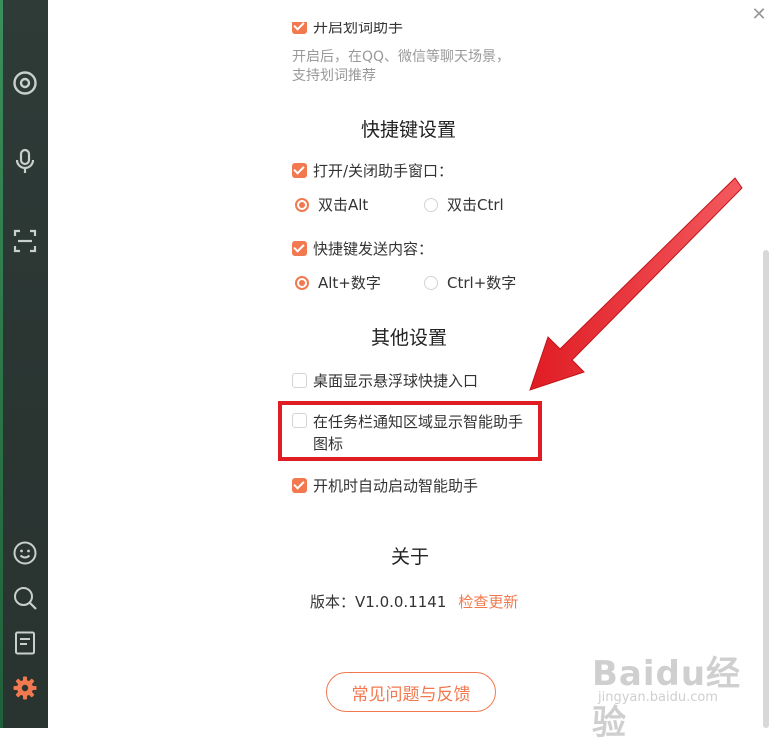 Image resolution: width=775 pixels, height=744 pixels. What do you see at coordinates (410, 557) in the screenshot?
I see `about-title: 关于` at bounding box center [410, 557].